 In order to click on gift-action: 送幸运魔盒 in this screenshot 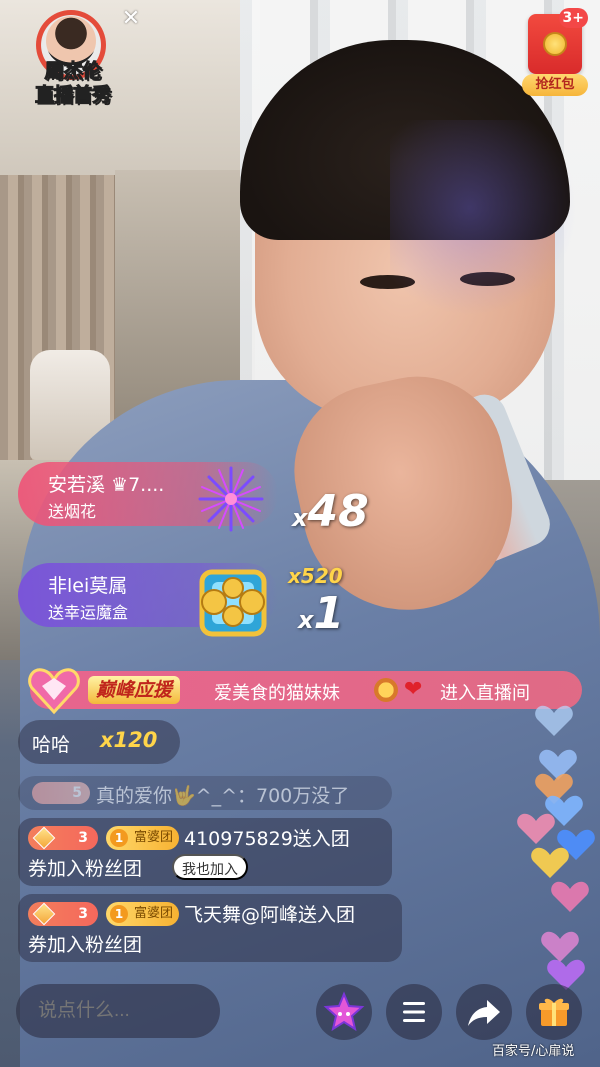, I will do `click(88, 612)`.